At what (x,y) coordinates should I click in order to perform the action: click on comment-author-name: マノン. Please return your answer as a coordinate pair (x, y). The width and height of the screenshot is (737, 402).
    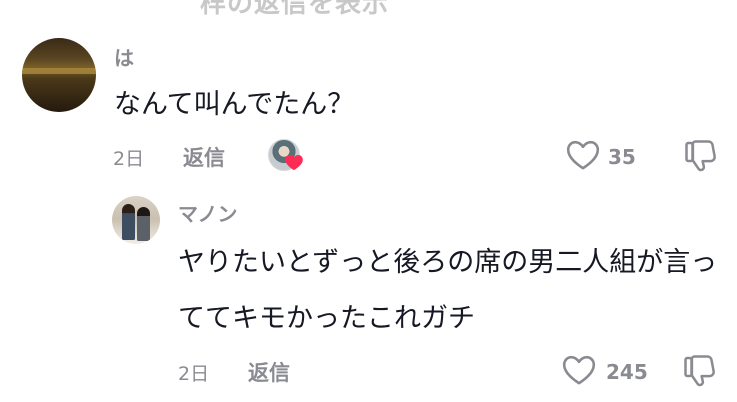
    Looking at the image, I should click on (207, 212).